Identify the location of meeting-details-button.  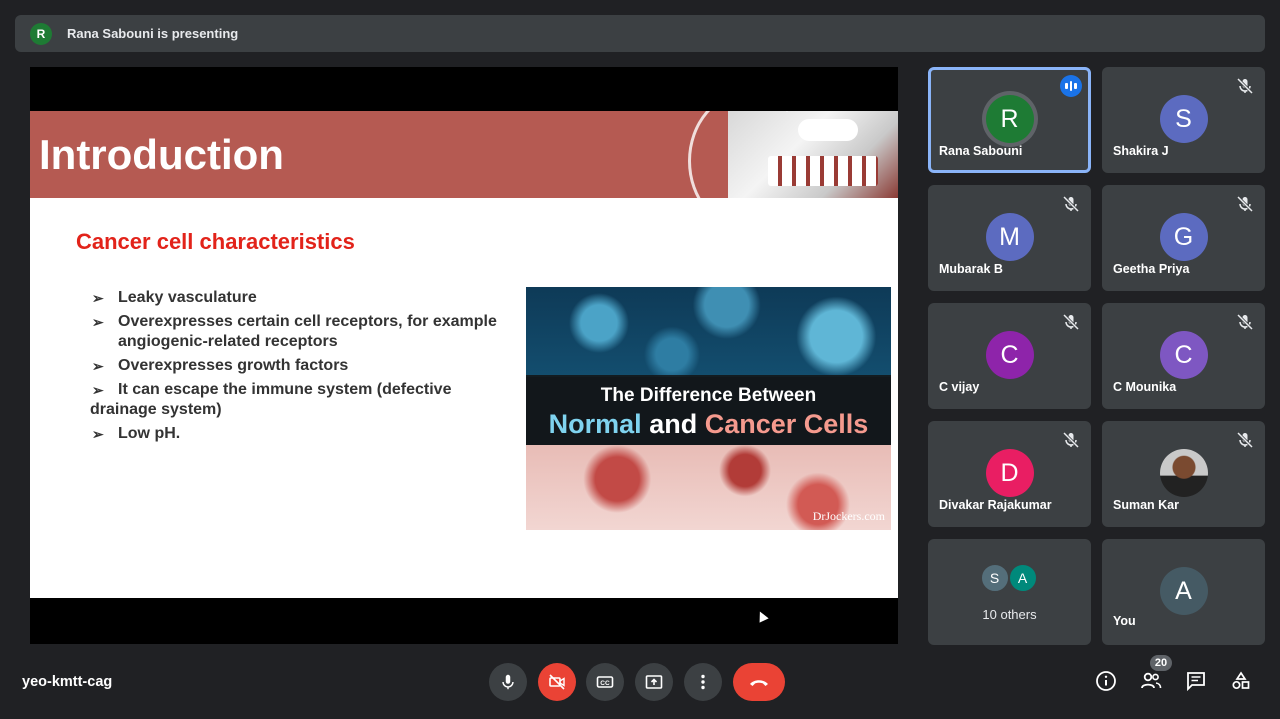
(1106, 681).